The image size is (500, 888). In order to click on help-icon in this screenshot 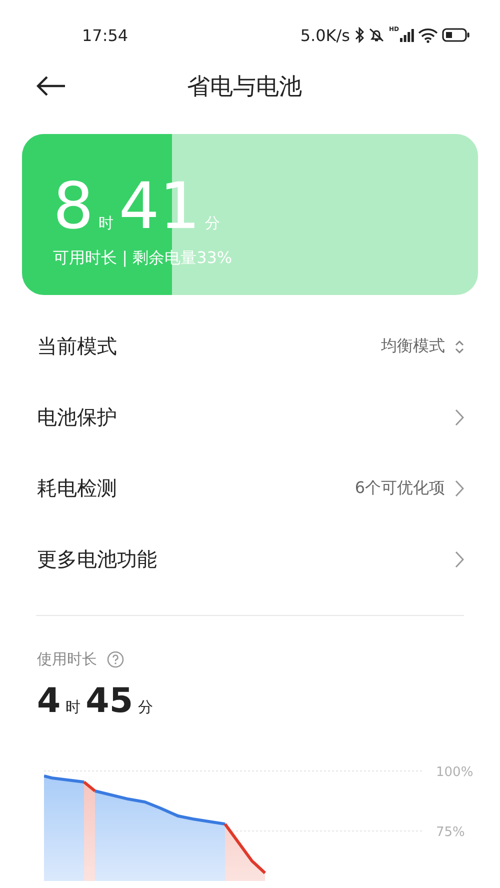, I will do `click(115, 659)`.